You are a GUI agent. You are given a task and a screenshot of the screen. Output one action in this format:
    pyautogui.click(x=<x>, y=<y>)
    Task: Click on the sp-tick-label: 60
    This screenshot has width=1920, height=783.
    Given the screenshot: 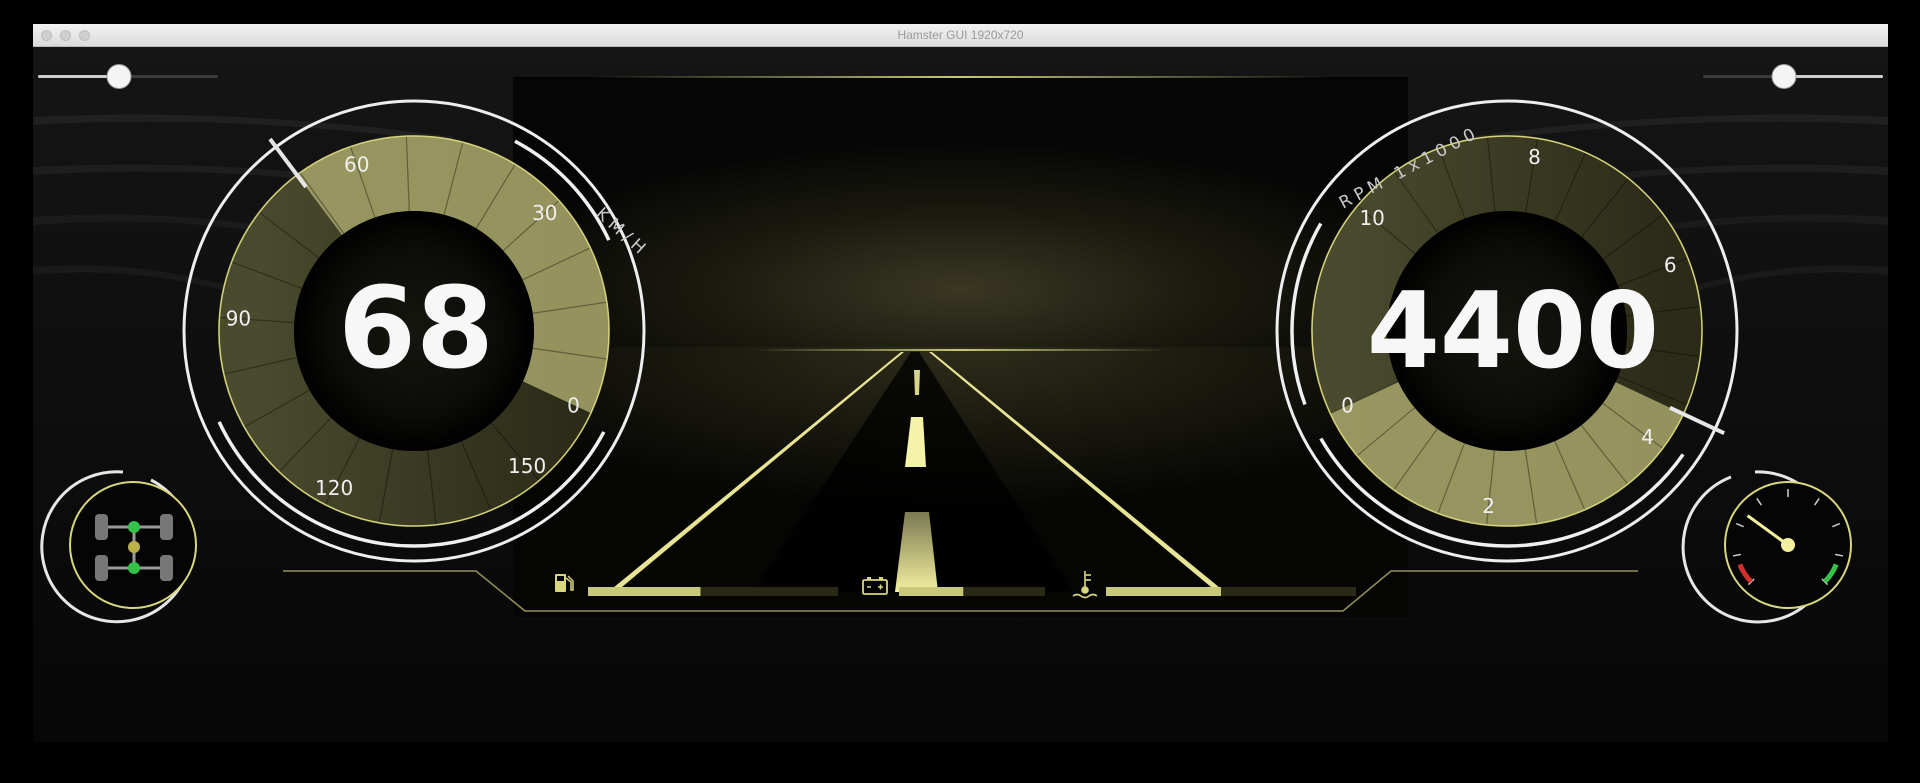 What is the action you would take?
    pyautogui.click(x=356, y=165)
    